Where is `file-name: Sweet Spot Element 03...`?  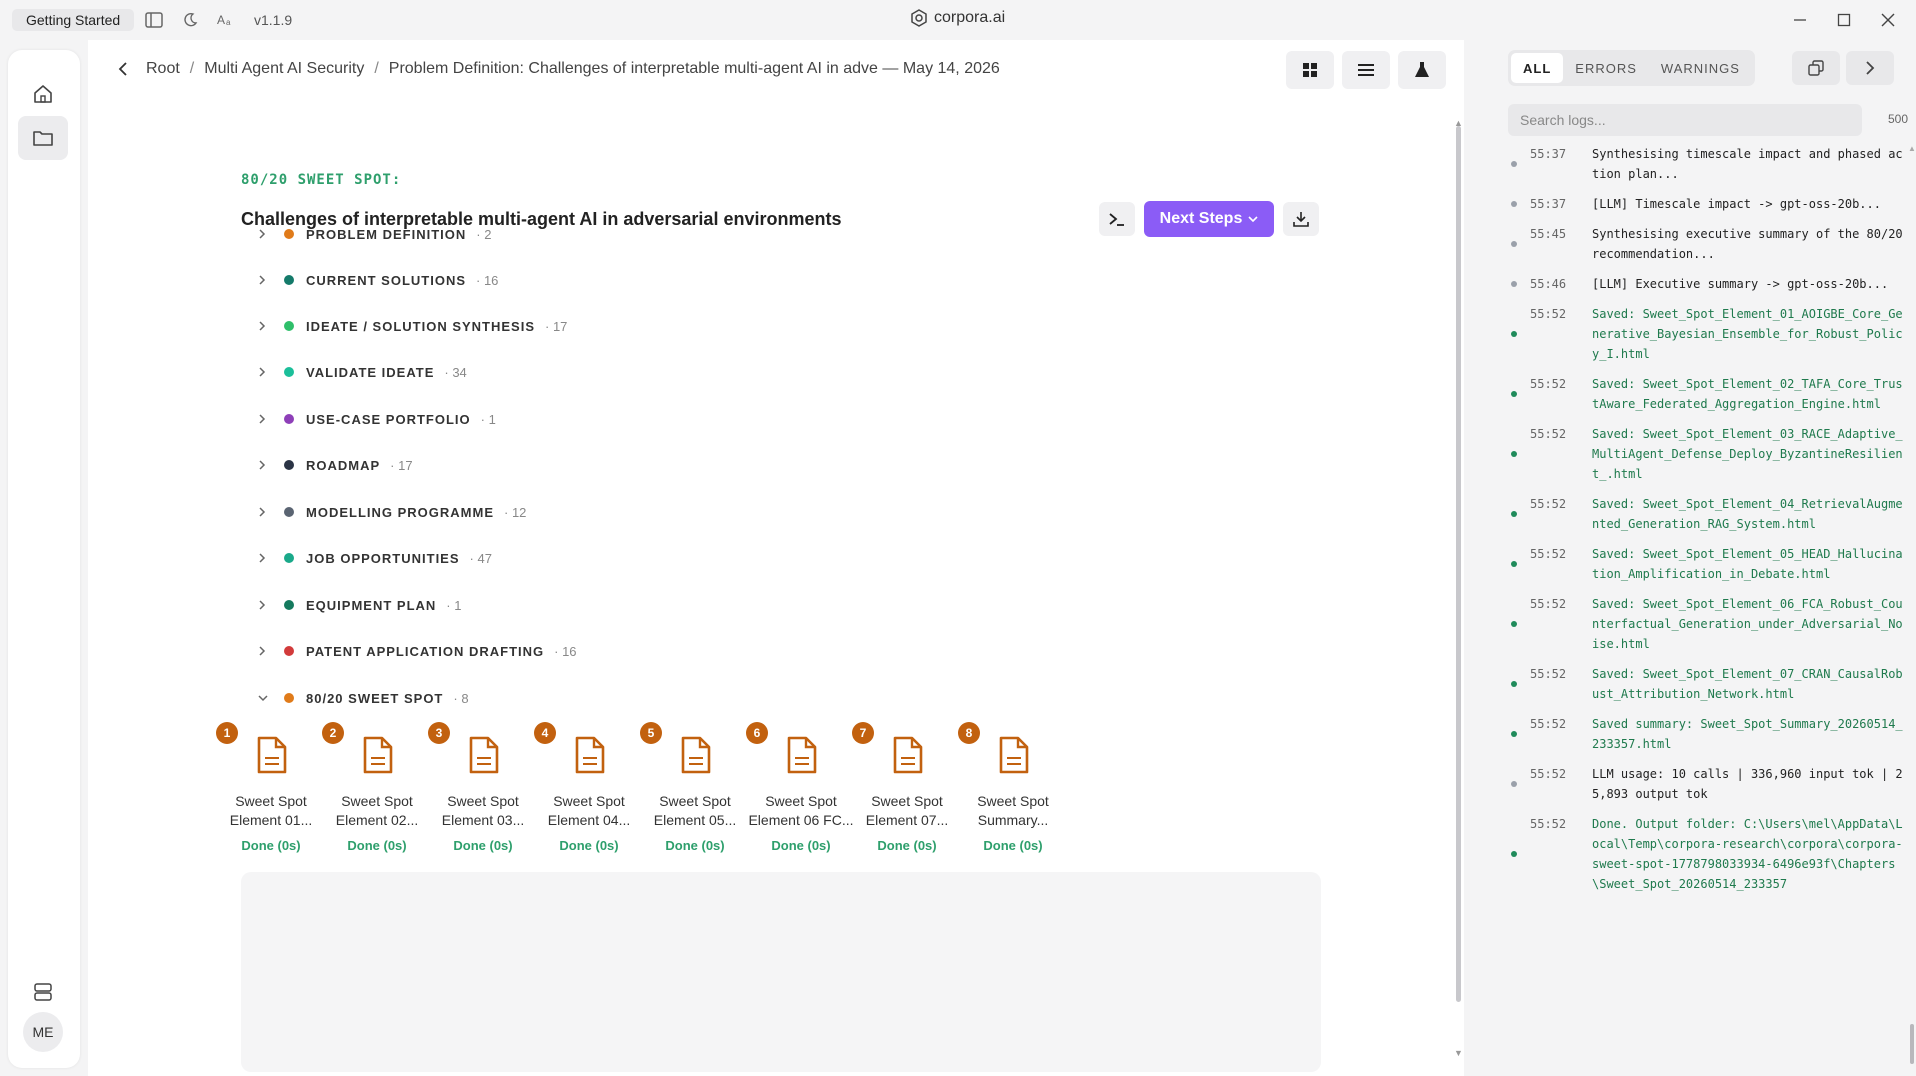
file-name: Sweet Spot Element 03... is located at coordinates (483, 811).